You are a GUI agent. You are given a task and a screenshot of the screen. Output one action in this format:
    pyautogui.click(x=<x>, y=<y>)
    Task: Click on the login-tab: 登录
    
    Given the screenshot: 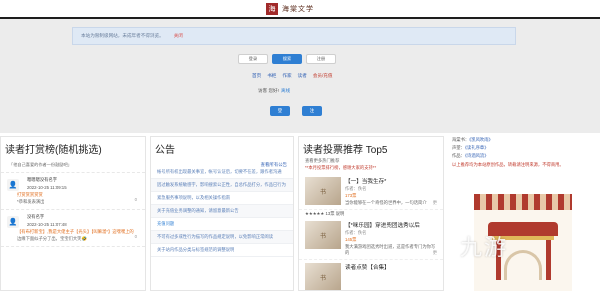 What is the action you would take?
    pyautogui.click(x=253, y=59)
    